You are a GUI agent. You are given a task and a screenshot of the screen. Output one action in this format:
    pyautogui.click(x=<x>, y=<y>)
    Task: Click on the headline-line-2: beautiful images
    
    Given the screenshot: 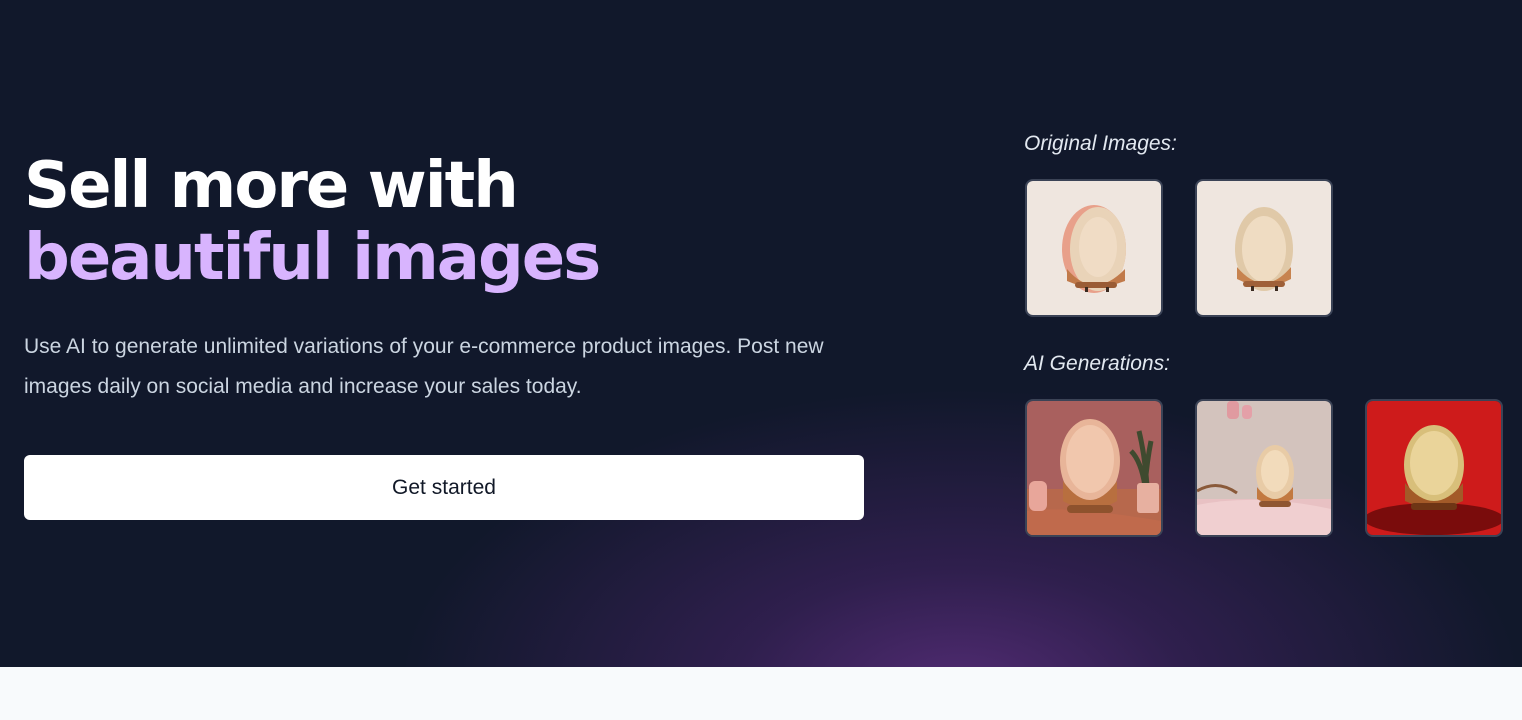 What is the action you would take?
    pyautogui.click(x=312, y=258)
    